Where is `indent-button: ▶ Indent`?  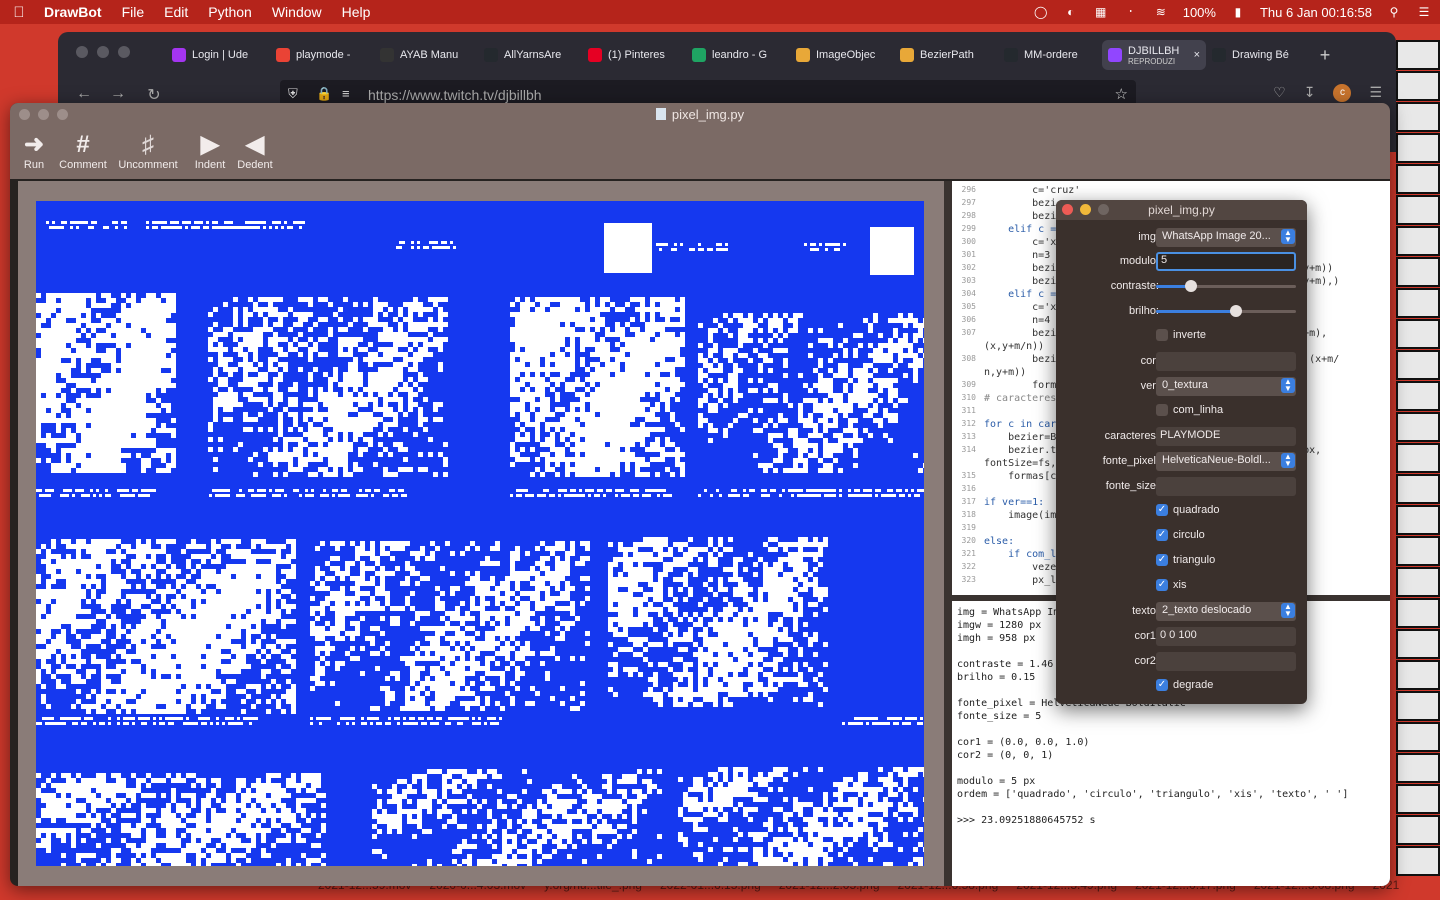 indent-button: ▶ Indent is located at coordinates (210, 155).